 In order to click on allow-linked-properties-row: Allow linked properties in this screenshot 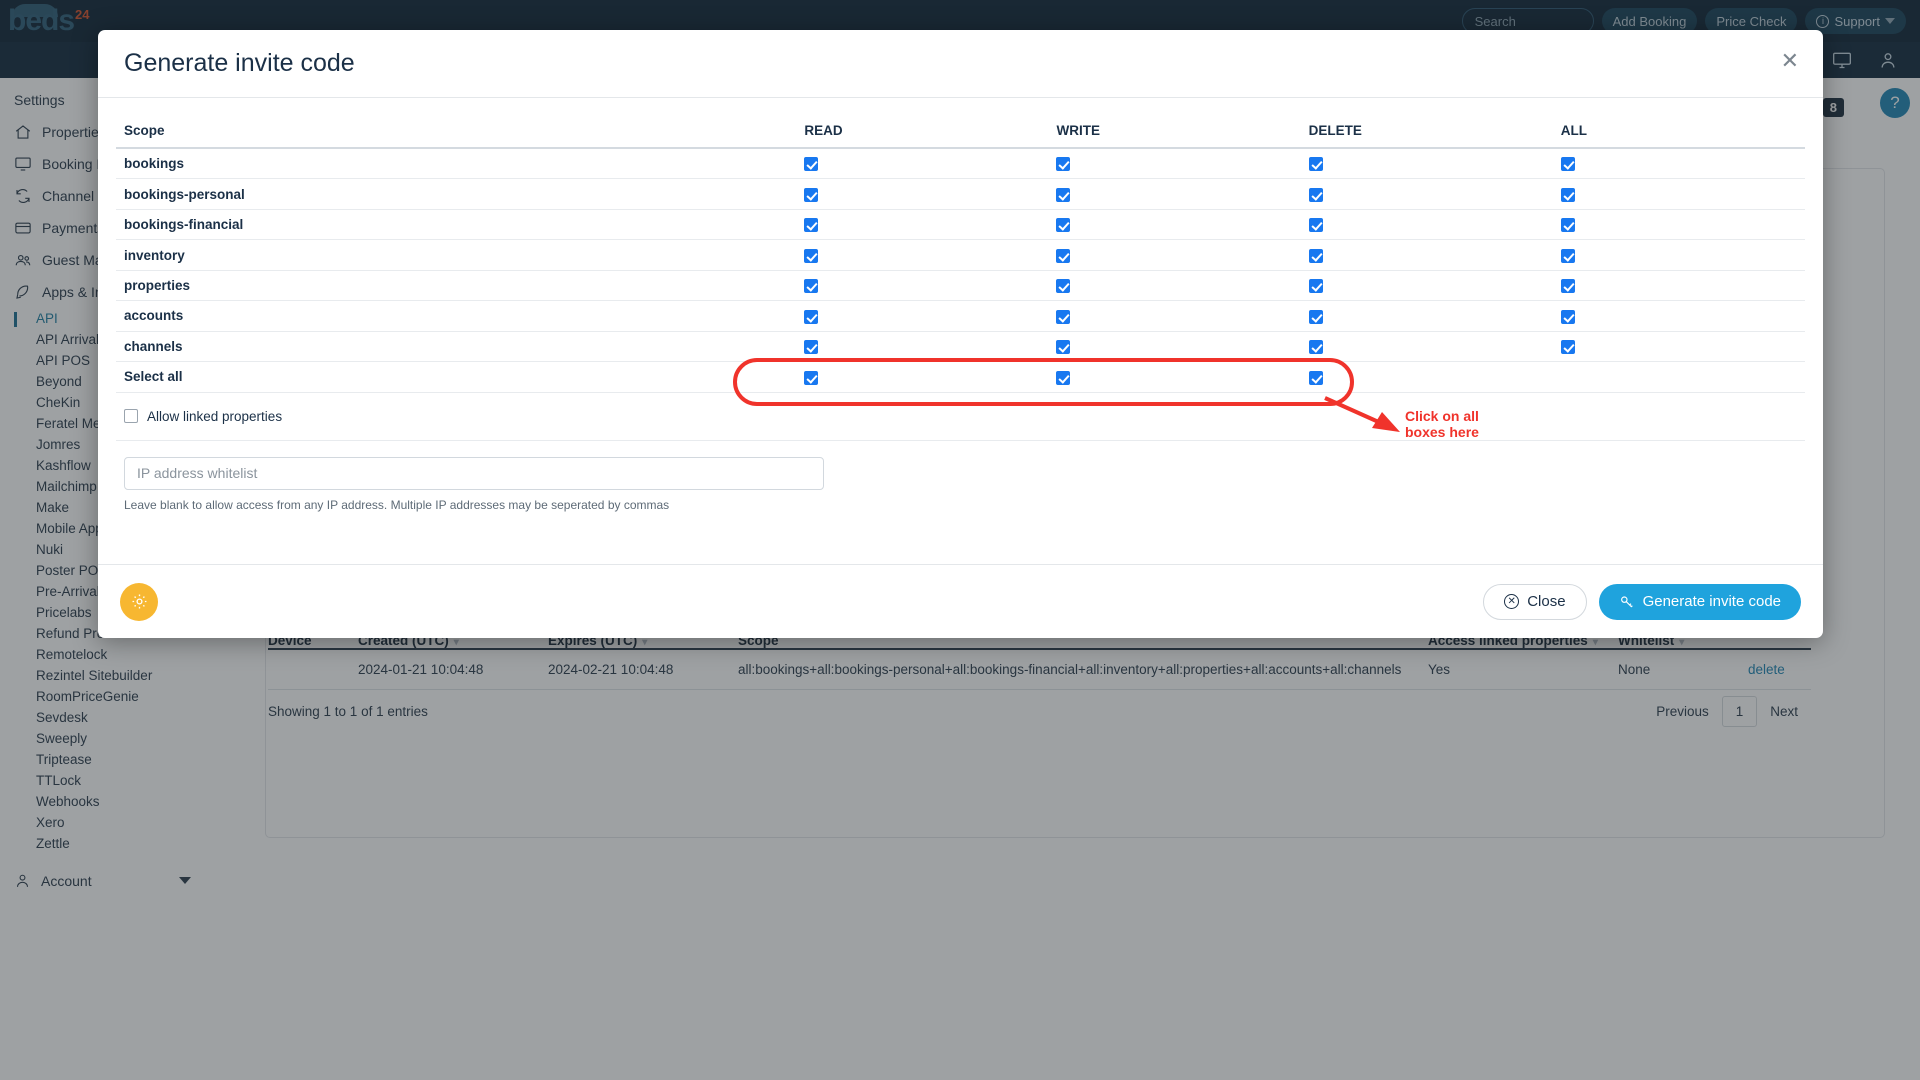, I will do `click(960, 417)`.